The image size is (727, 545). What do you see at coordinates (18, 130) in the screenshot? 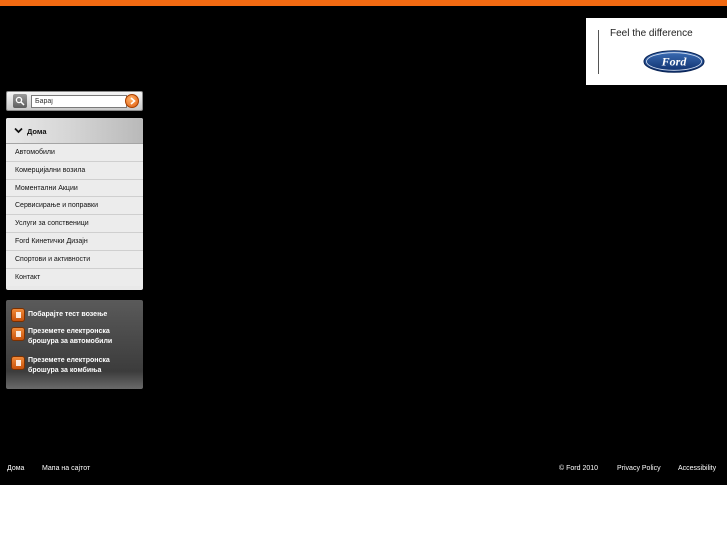
I see `chevron-down-icon` at bounding box center [18, 130].